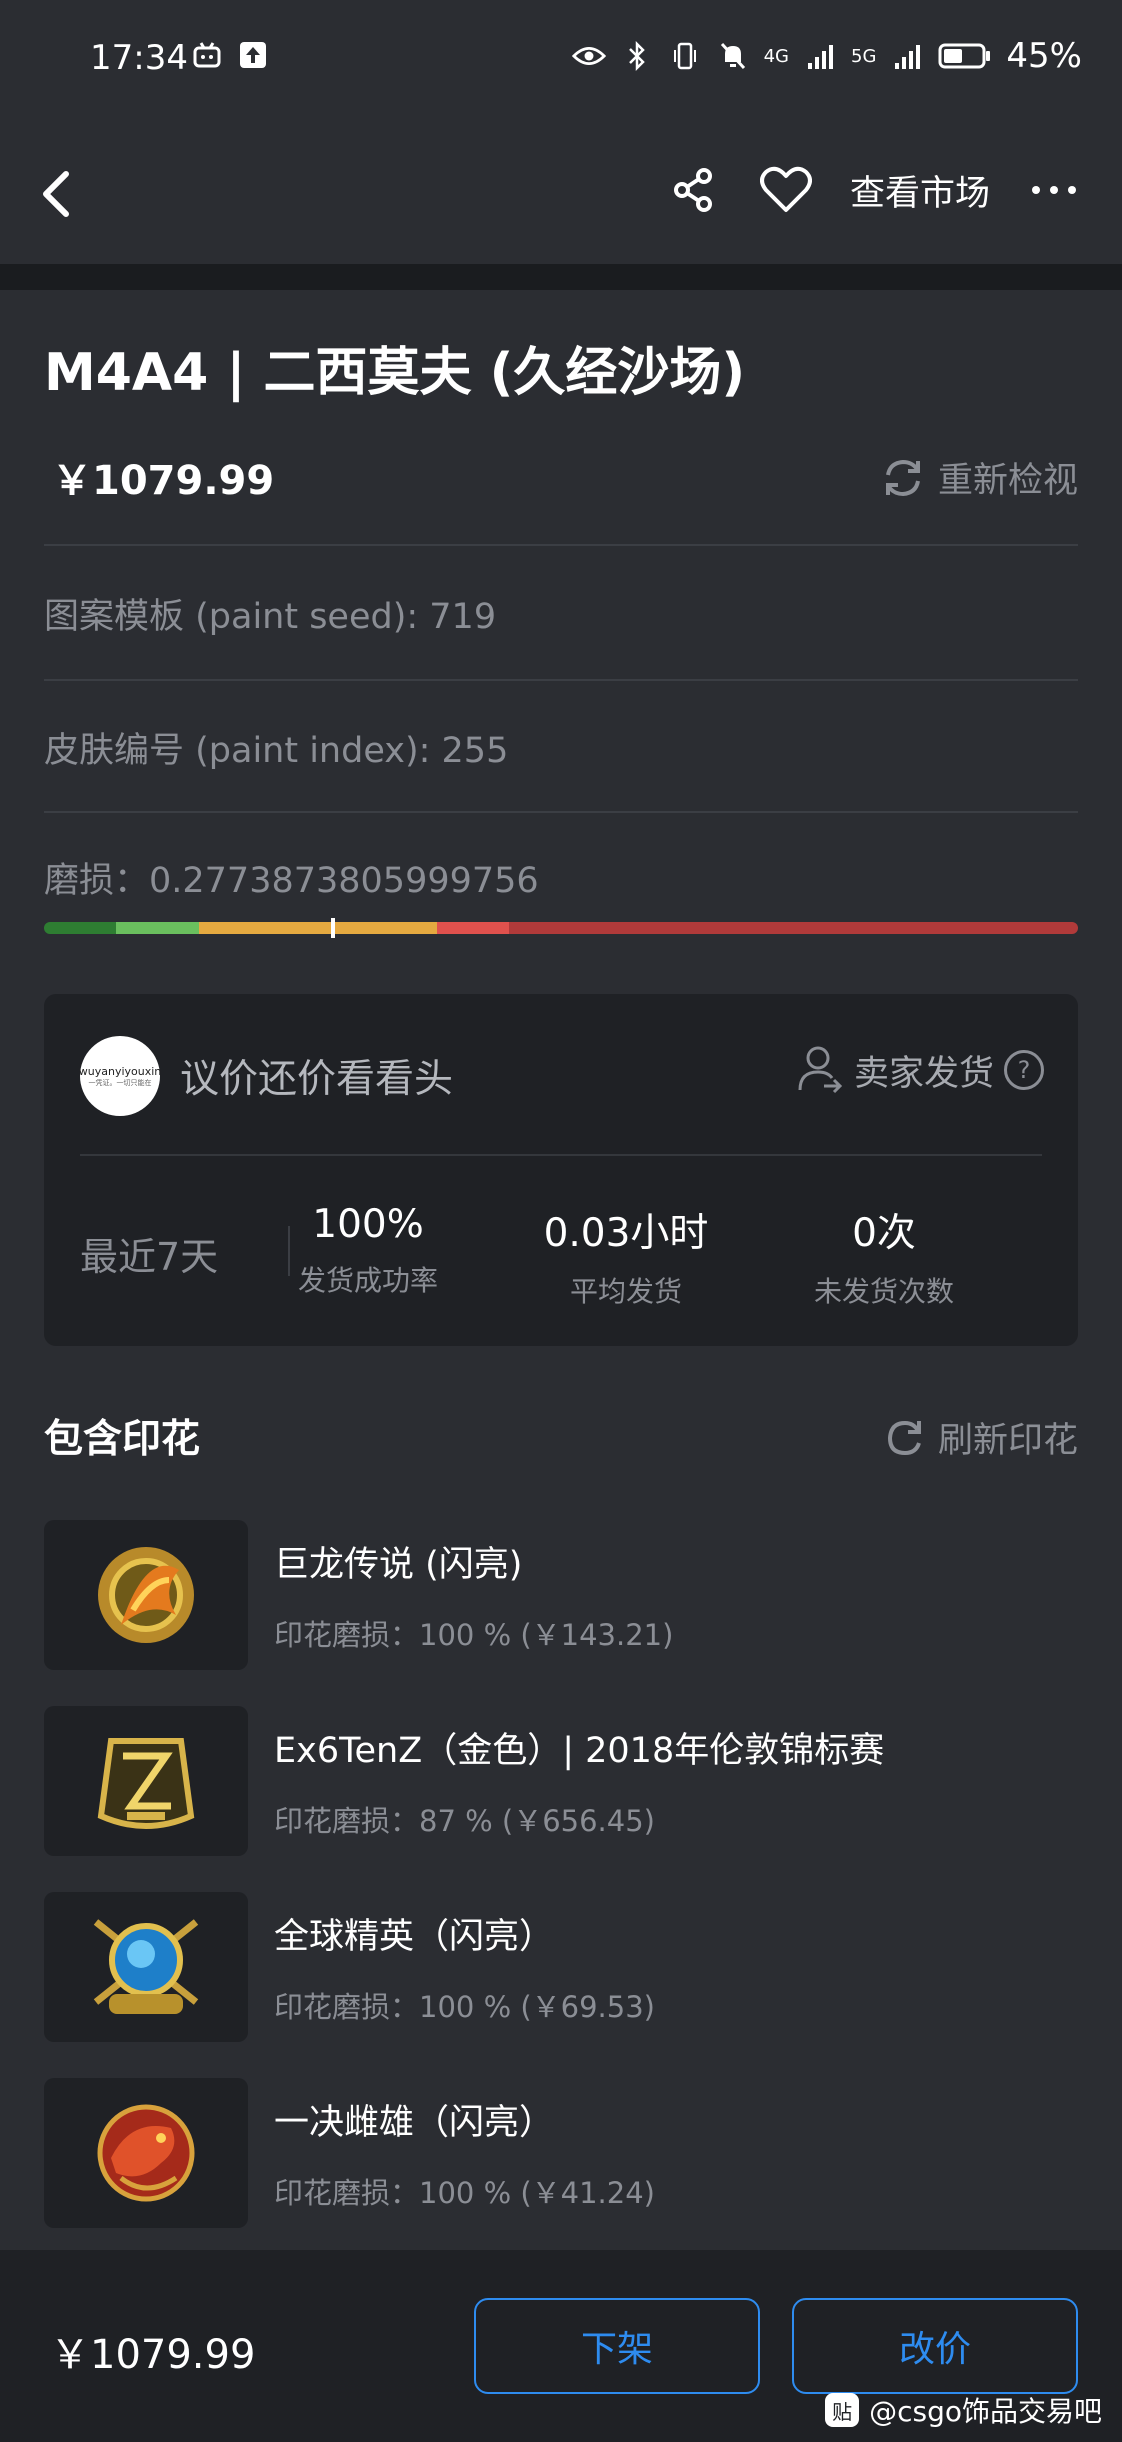 The width and height of the screenshot is (1122, 2442). I want to click on sticker-name: Ex6TenZ（金色）| 2018年伦敦锦标赛, so click(579, 1751).